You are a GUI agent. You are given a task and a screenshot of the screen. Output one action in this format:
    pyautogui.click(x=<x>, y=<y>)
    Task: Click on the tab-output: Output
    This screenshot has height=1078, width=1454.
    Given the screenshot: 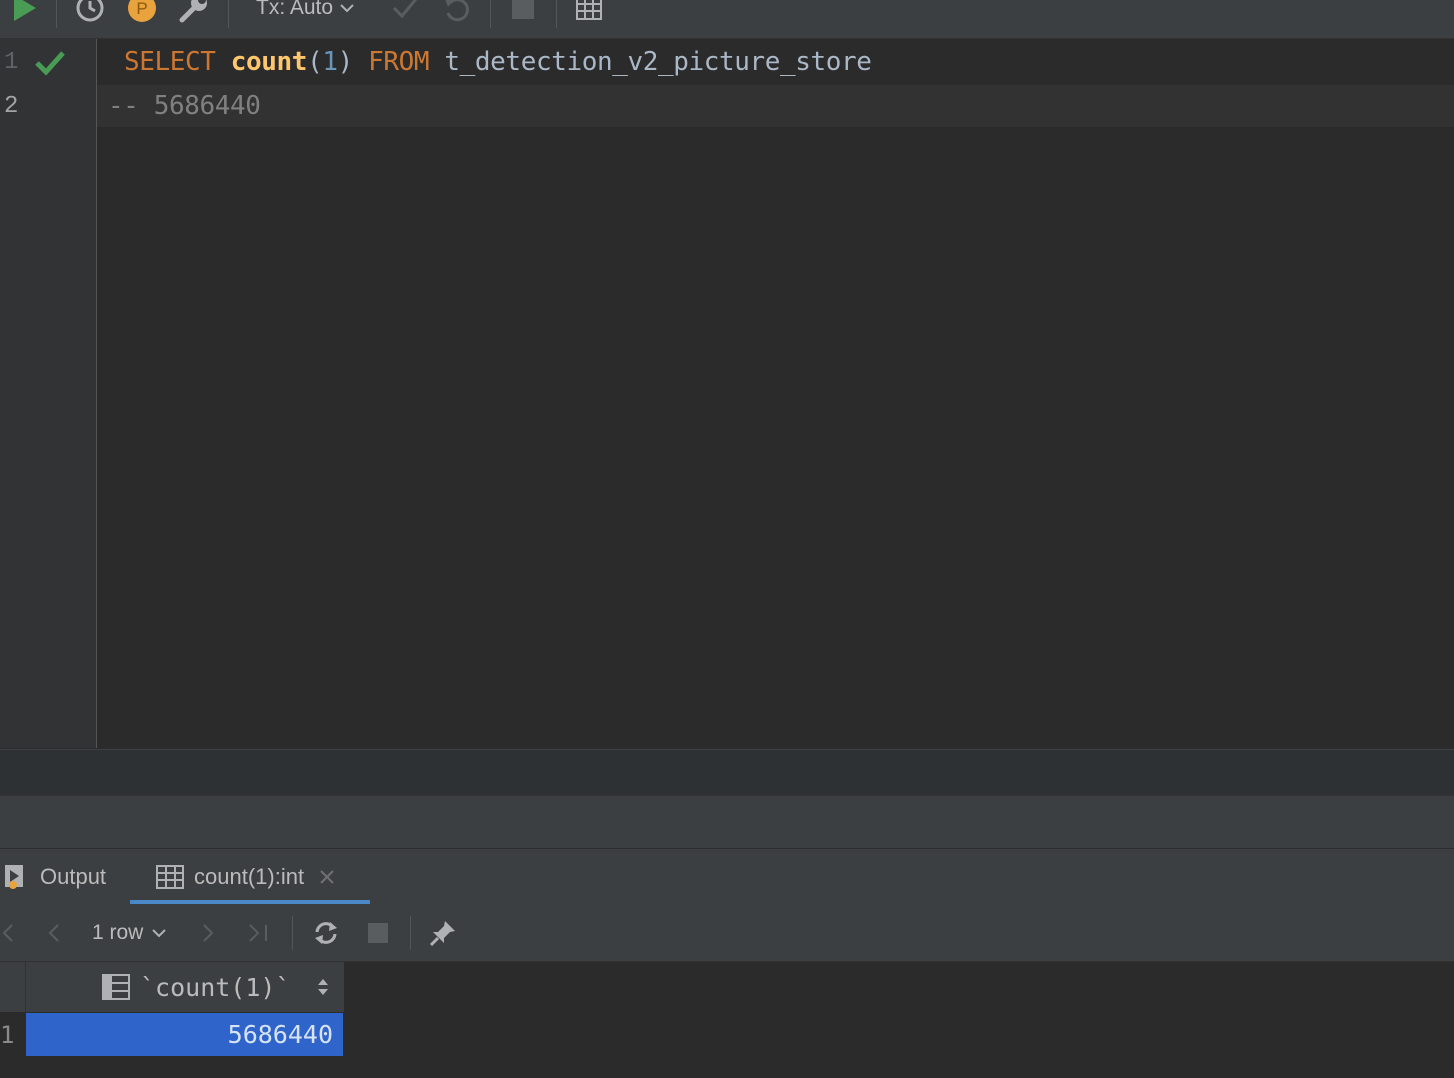 What is the action you would take?
    pyautogui.click(x=55, y=876)
    